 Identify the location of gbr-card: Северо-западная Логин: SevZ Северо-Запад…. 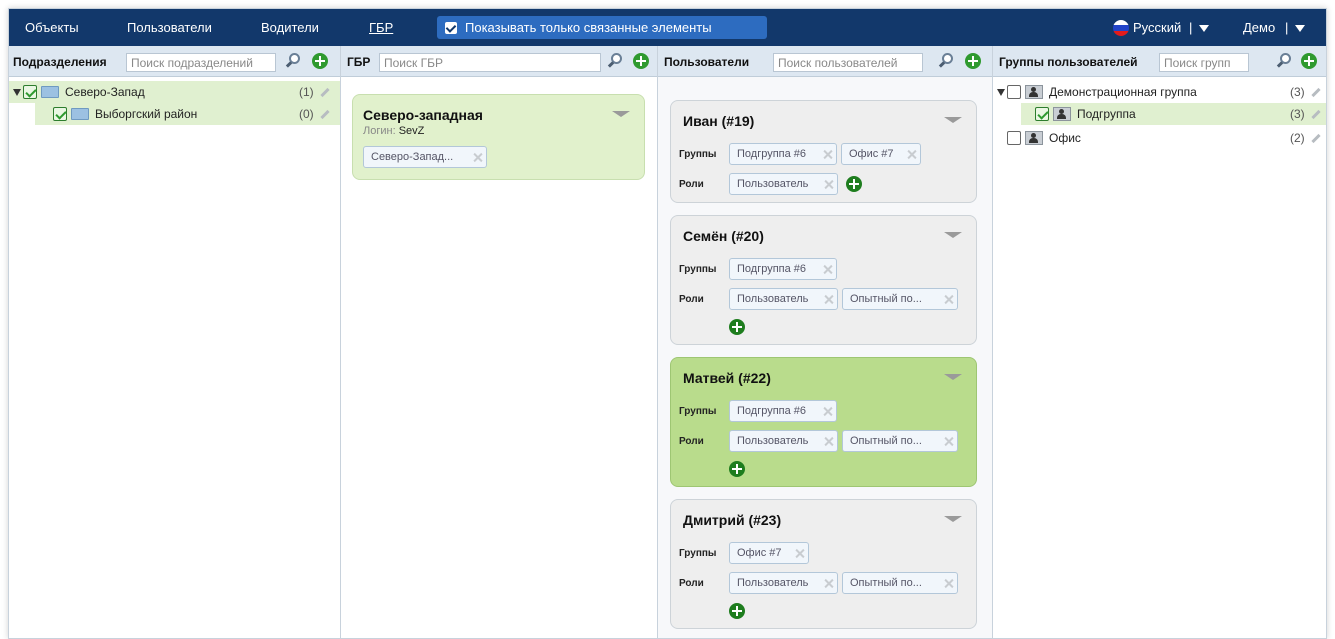
(498, 137).